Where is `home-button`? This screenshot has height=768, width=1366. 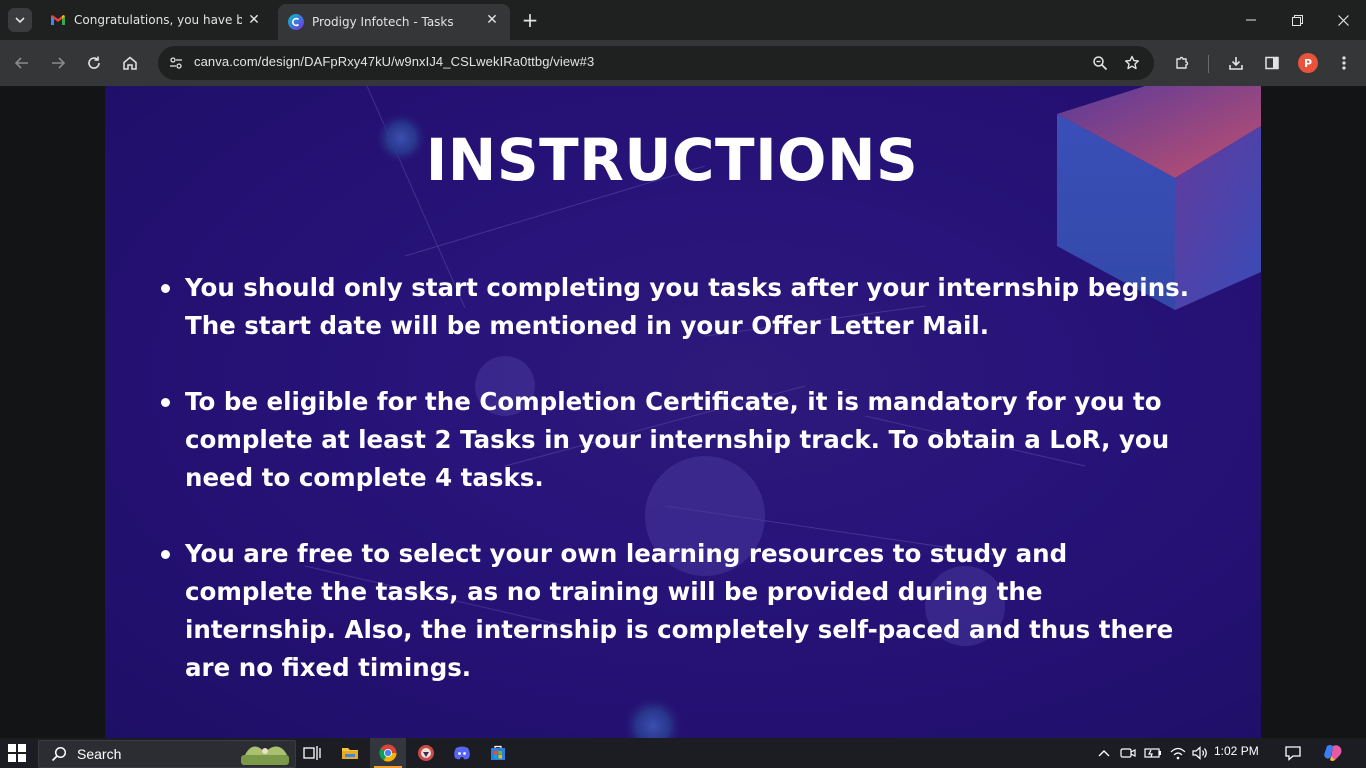
home-button is located at coordinates (130, 63).